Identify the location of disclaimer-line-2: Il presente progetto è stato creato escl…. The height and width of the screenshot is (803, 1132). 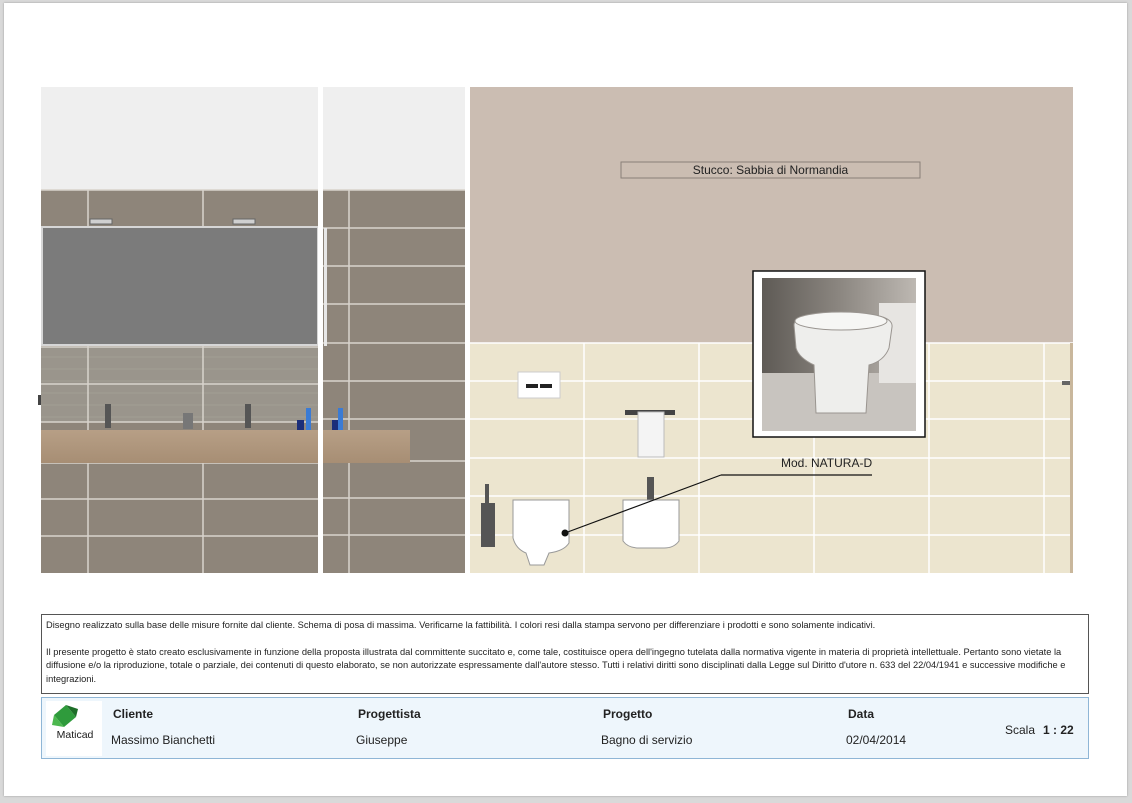
(556, 665).